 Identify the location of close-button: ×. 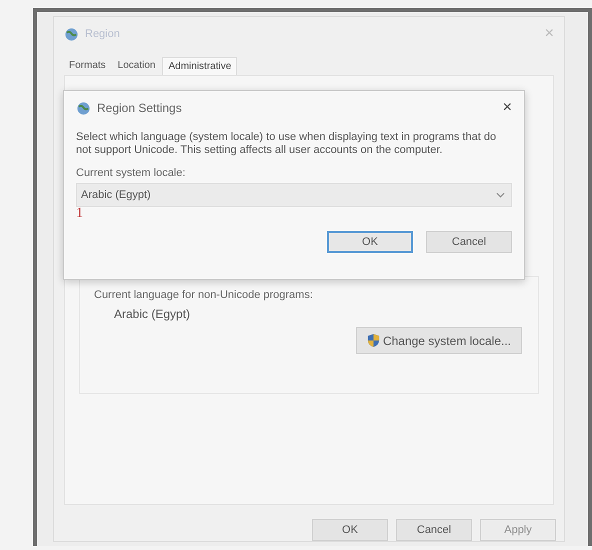
(507, 108).